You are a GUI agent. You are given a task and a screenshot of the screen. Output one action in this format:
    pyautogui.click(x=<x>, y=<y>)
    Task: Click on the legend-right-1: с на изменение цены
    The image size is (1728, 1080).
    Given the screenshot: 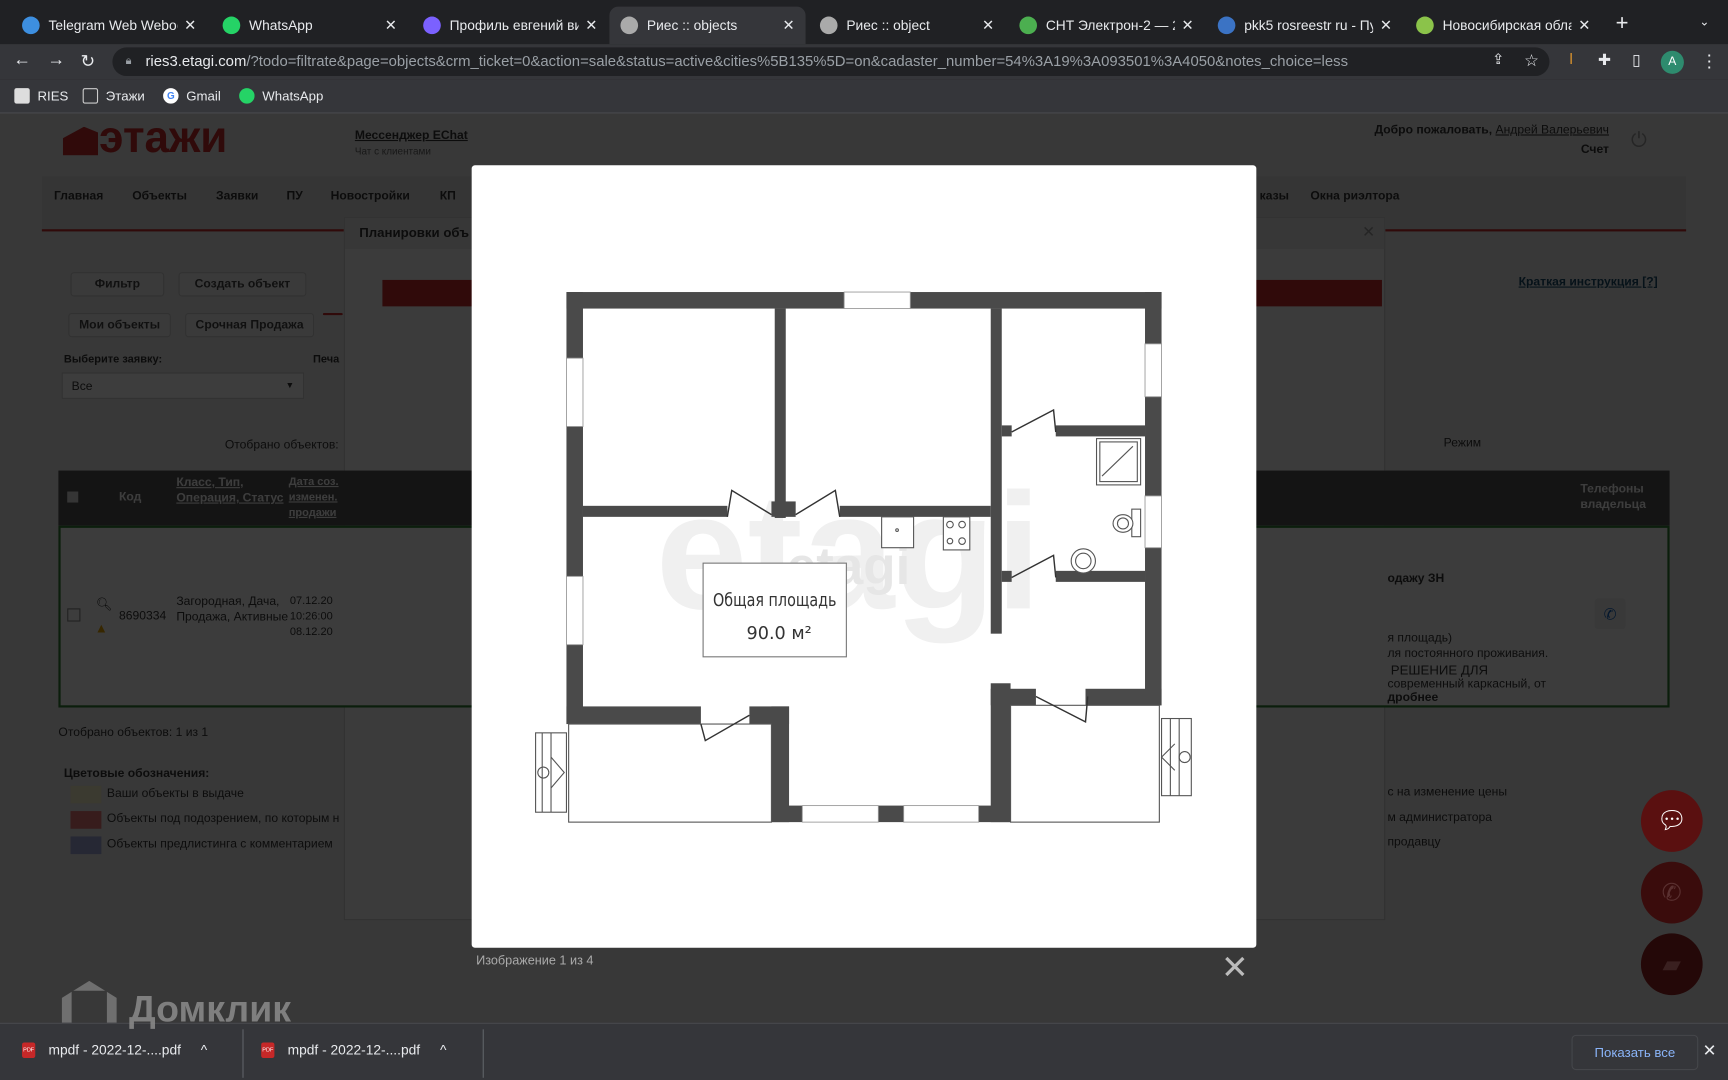 What is the action you would take?
    pyautogui.click(x=1447, y=792)
    